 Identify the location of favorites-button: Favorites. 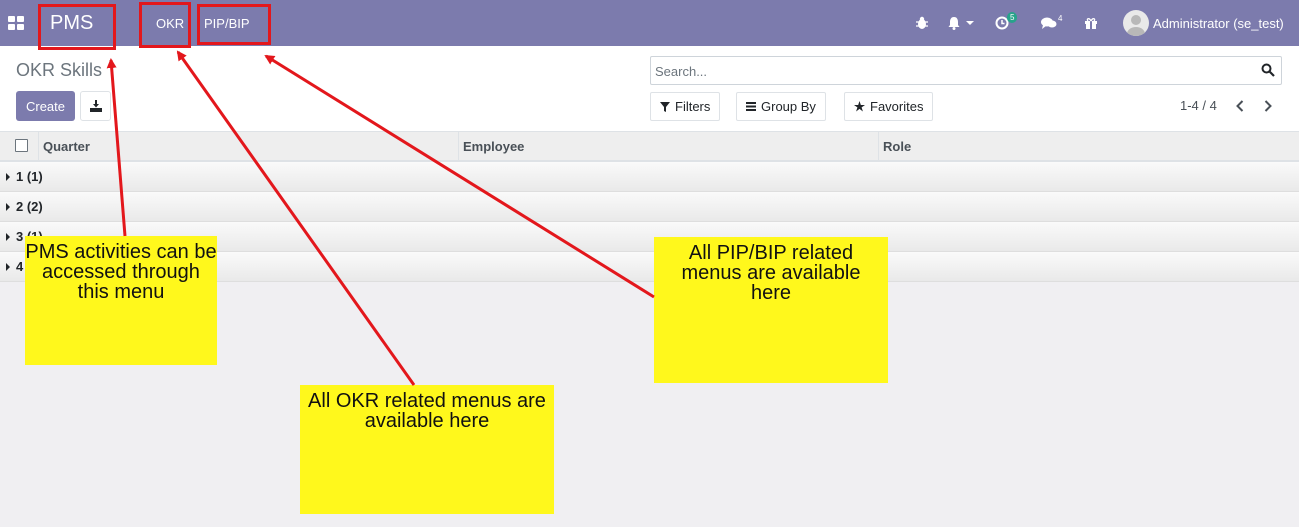
(889, 106).